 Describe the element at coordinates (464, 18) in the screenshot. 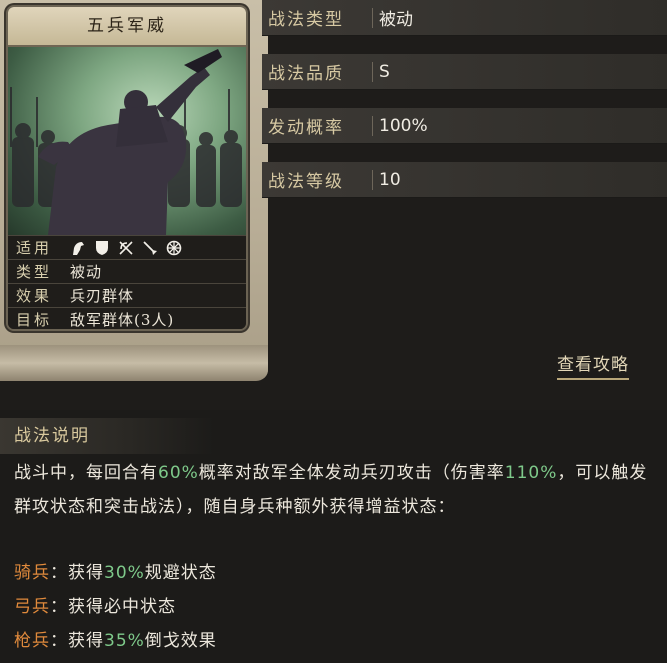

I see `info-row-tactic-type: 战法类型 被动` at that location.